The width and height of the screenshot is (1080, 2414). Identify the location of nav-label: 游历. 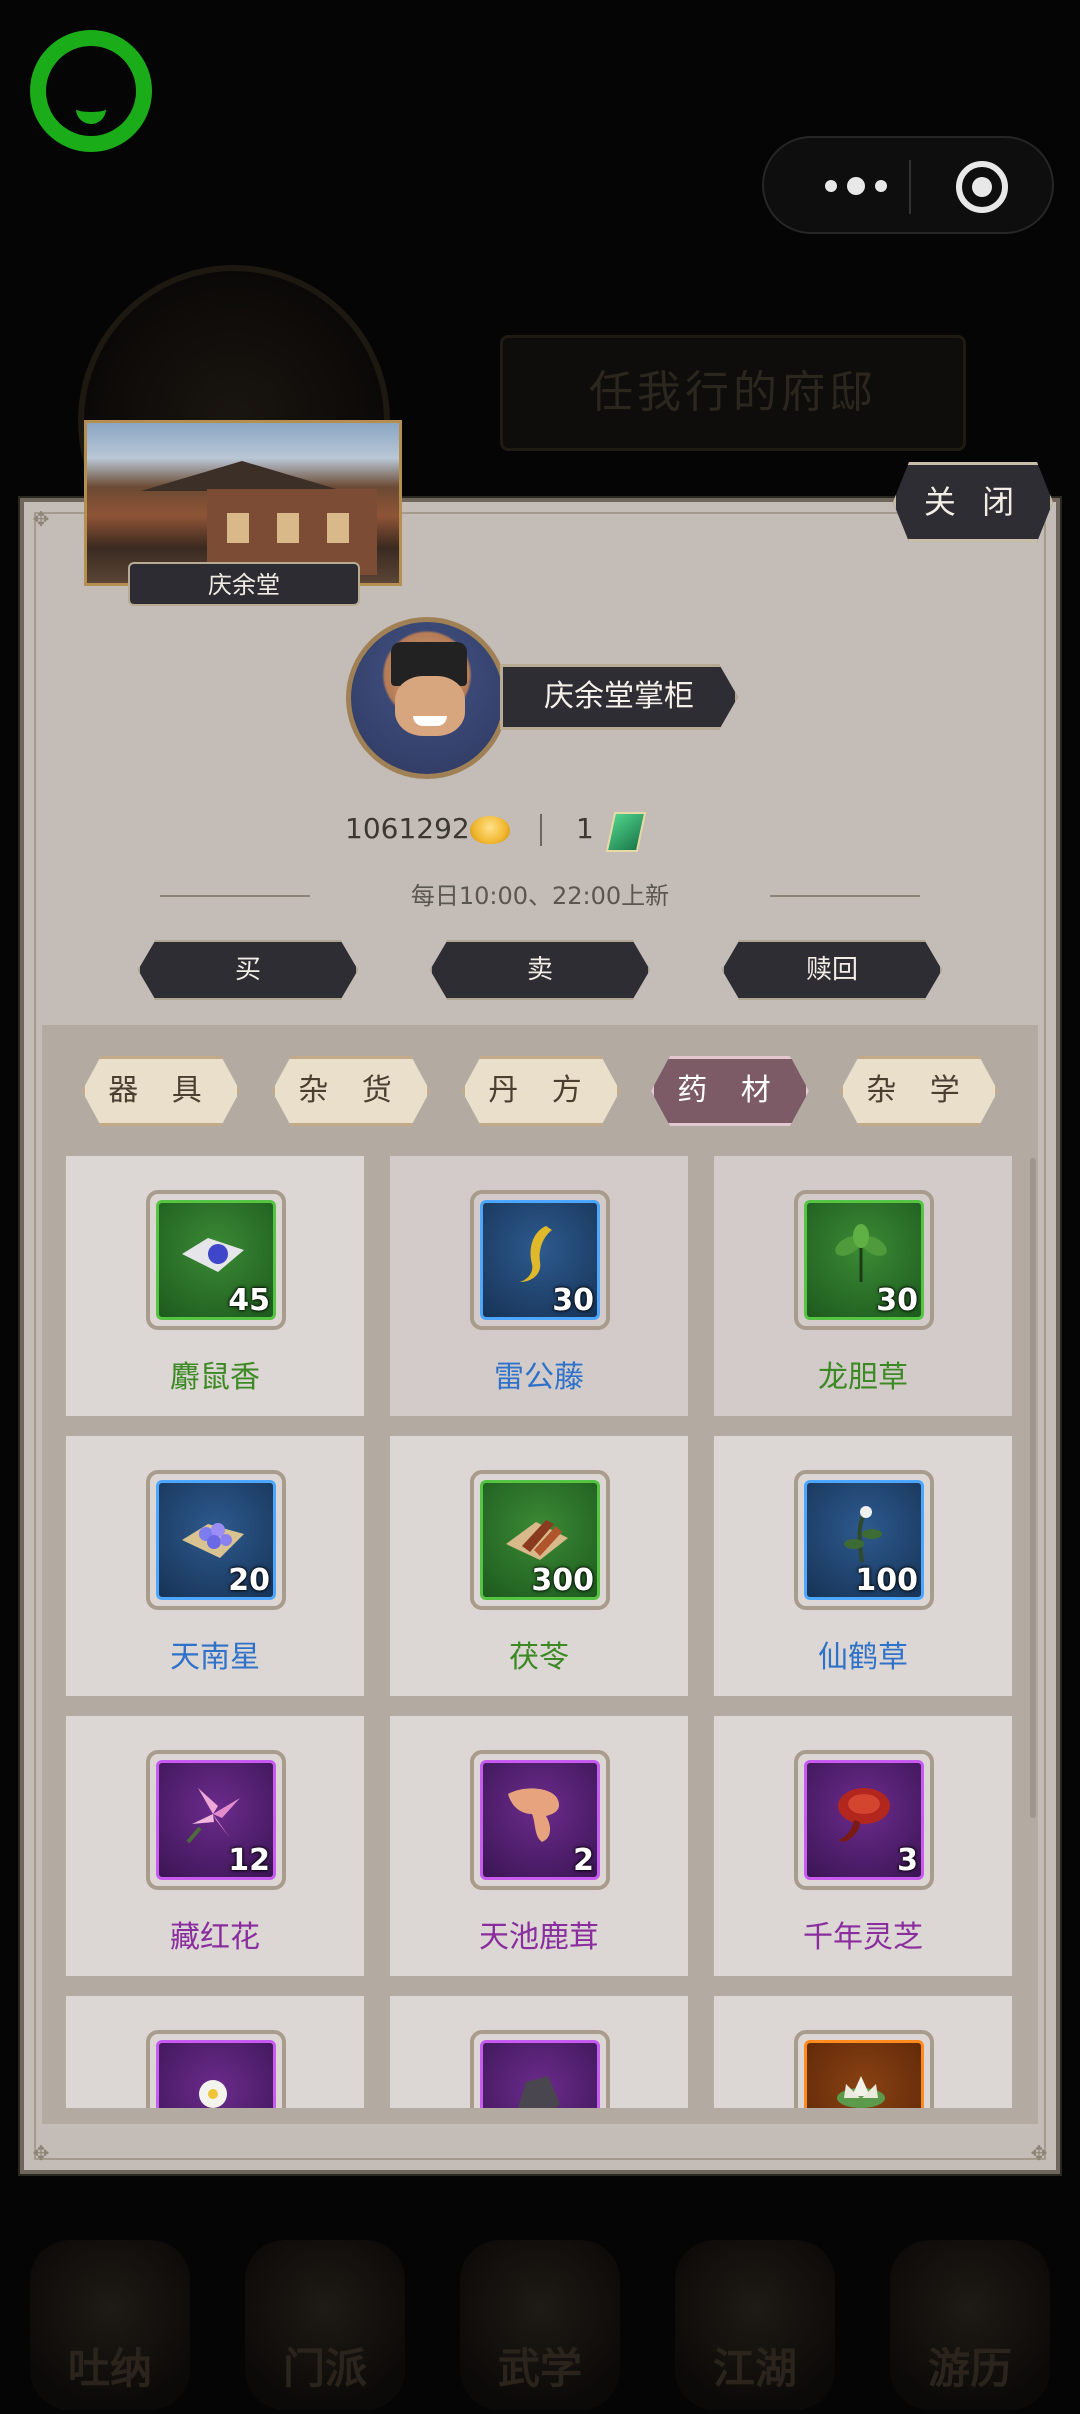
(969, 2368).